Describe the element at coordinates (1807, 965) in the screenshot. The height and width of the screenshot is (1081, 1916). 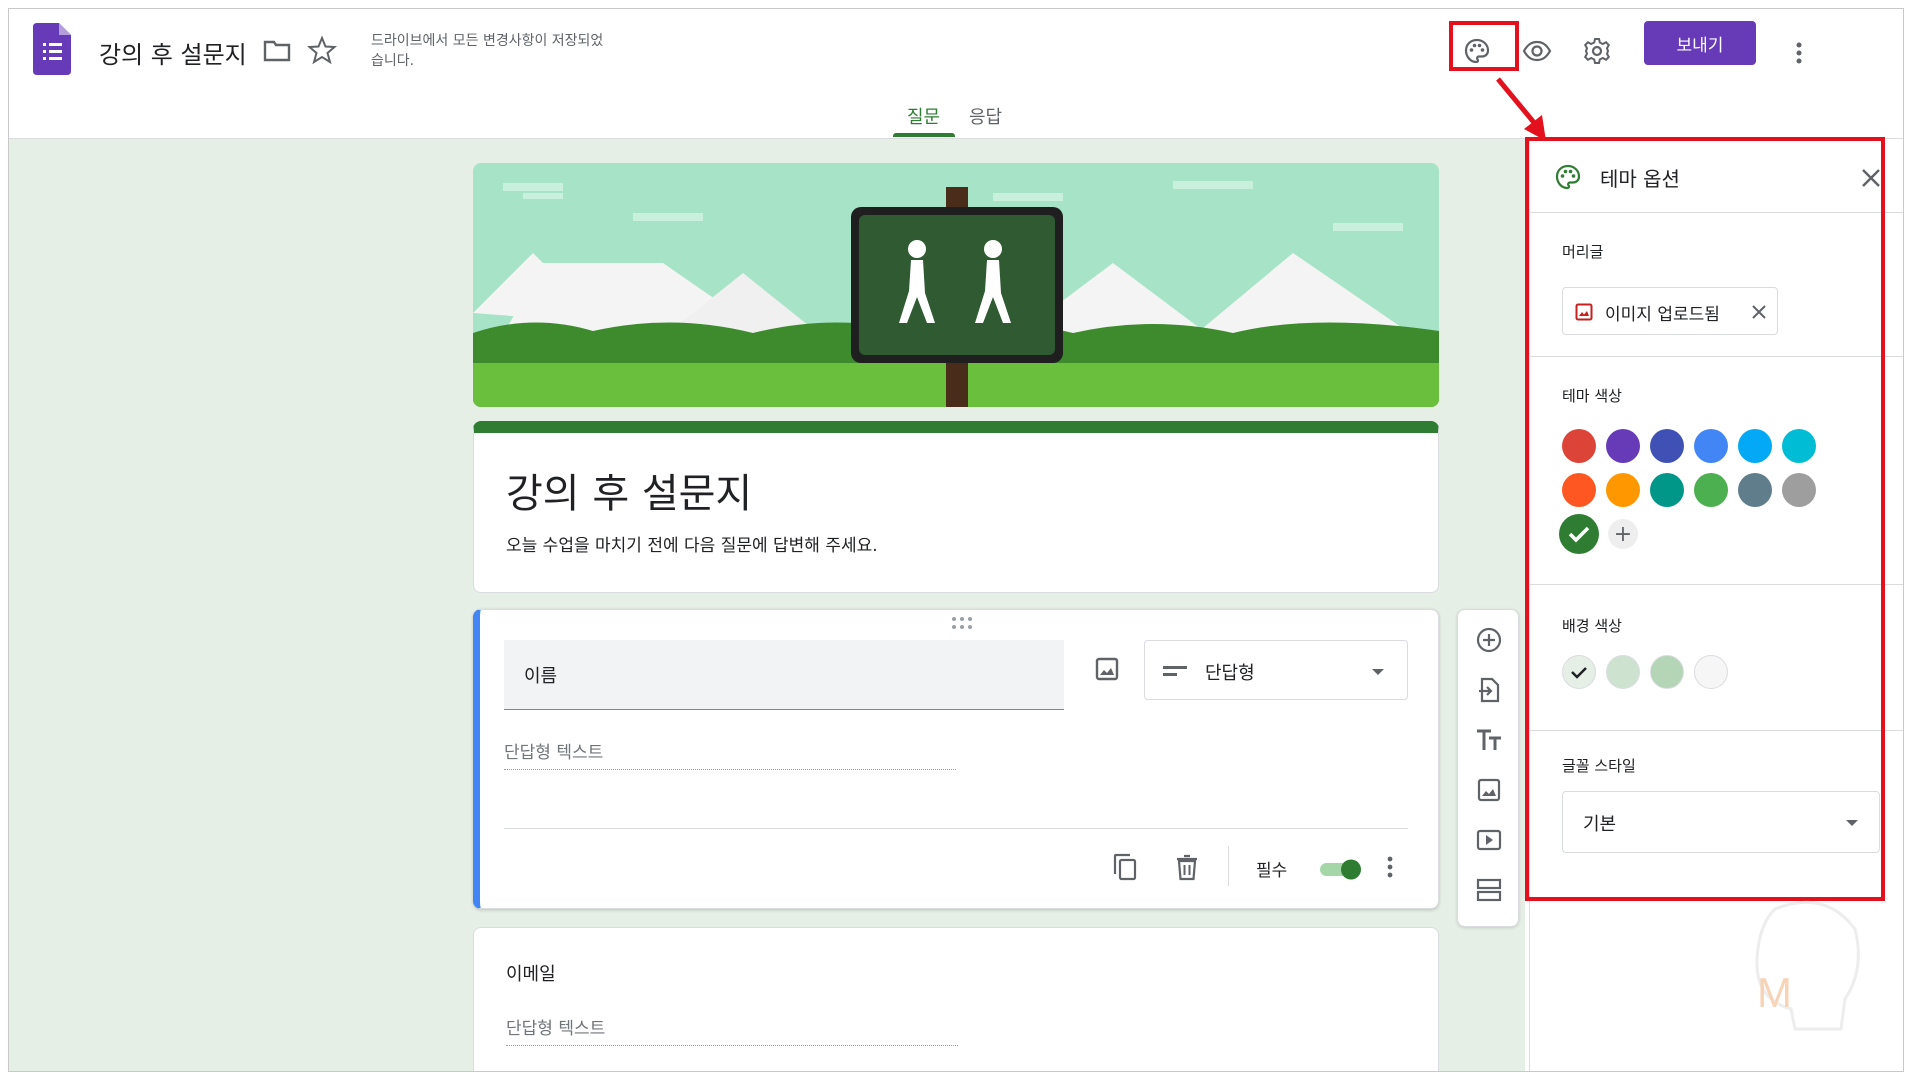
I see `watermark-logo: M` at that location.